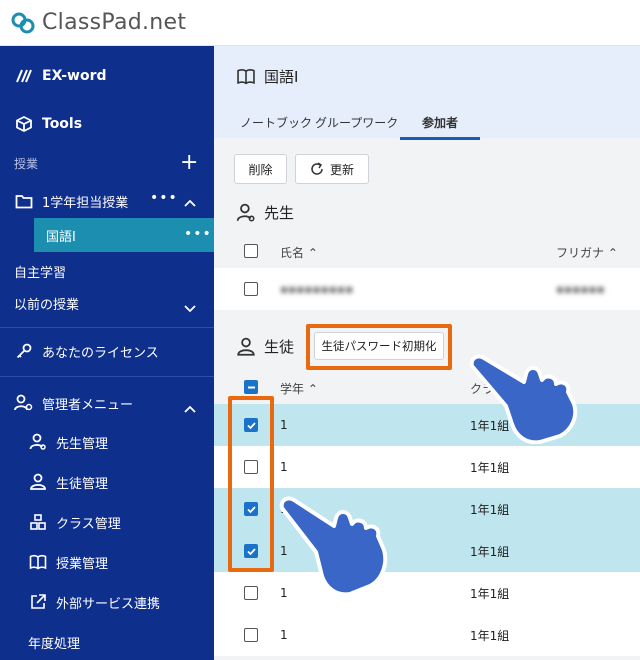 This screenshot has width=640, height=660. Describe the element at coordinates (251, 387) in the screenshot. I see `select-all-students-checkbox` at that location.